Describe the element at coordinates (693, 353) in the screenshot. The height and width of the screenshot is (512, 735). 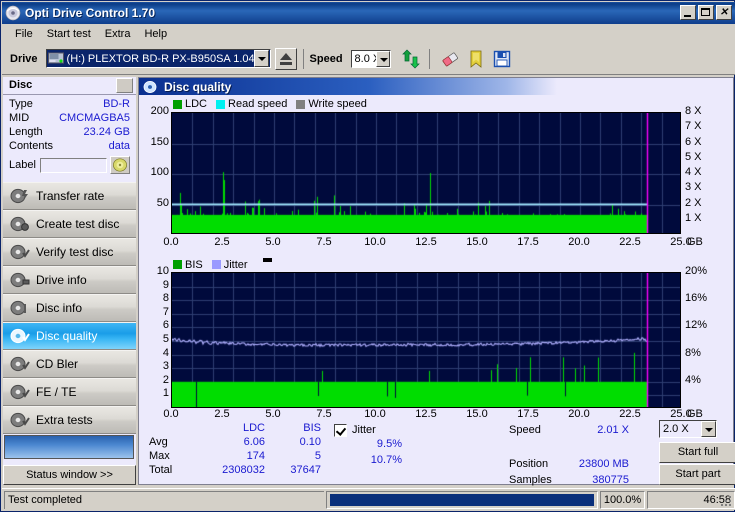
I see `jitter-y-tick: 8%` at that location.